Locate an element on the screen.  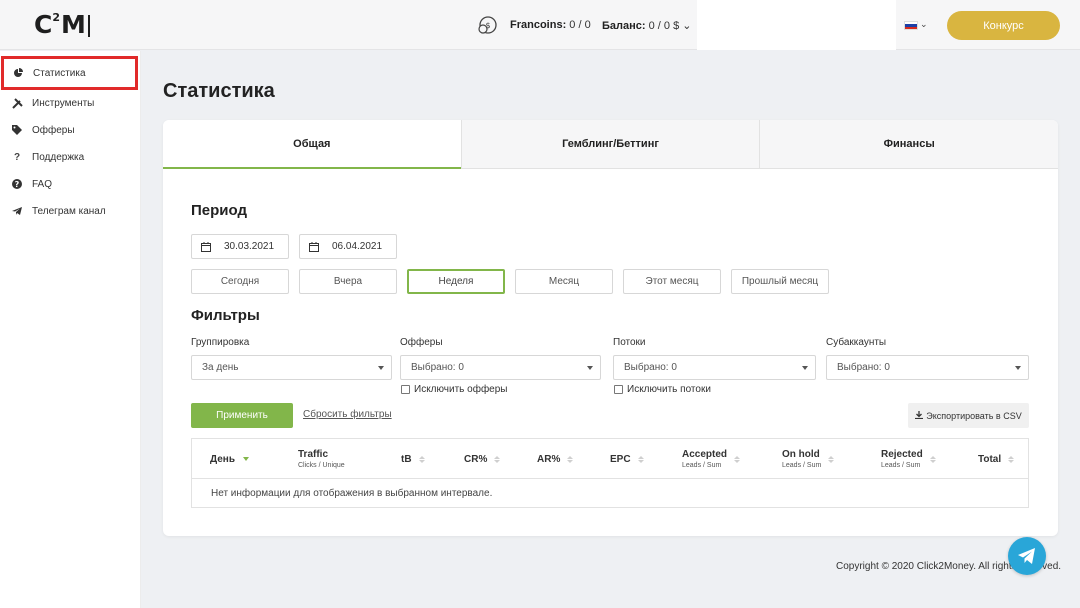
tab-general: Общая is located at coordinates (312, 144).